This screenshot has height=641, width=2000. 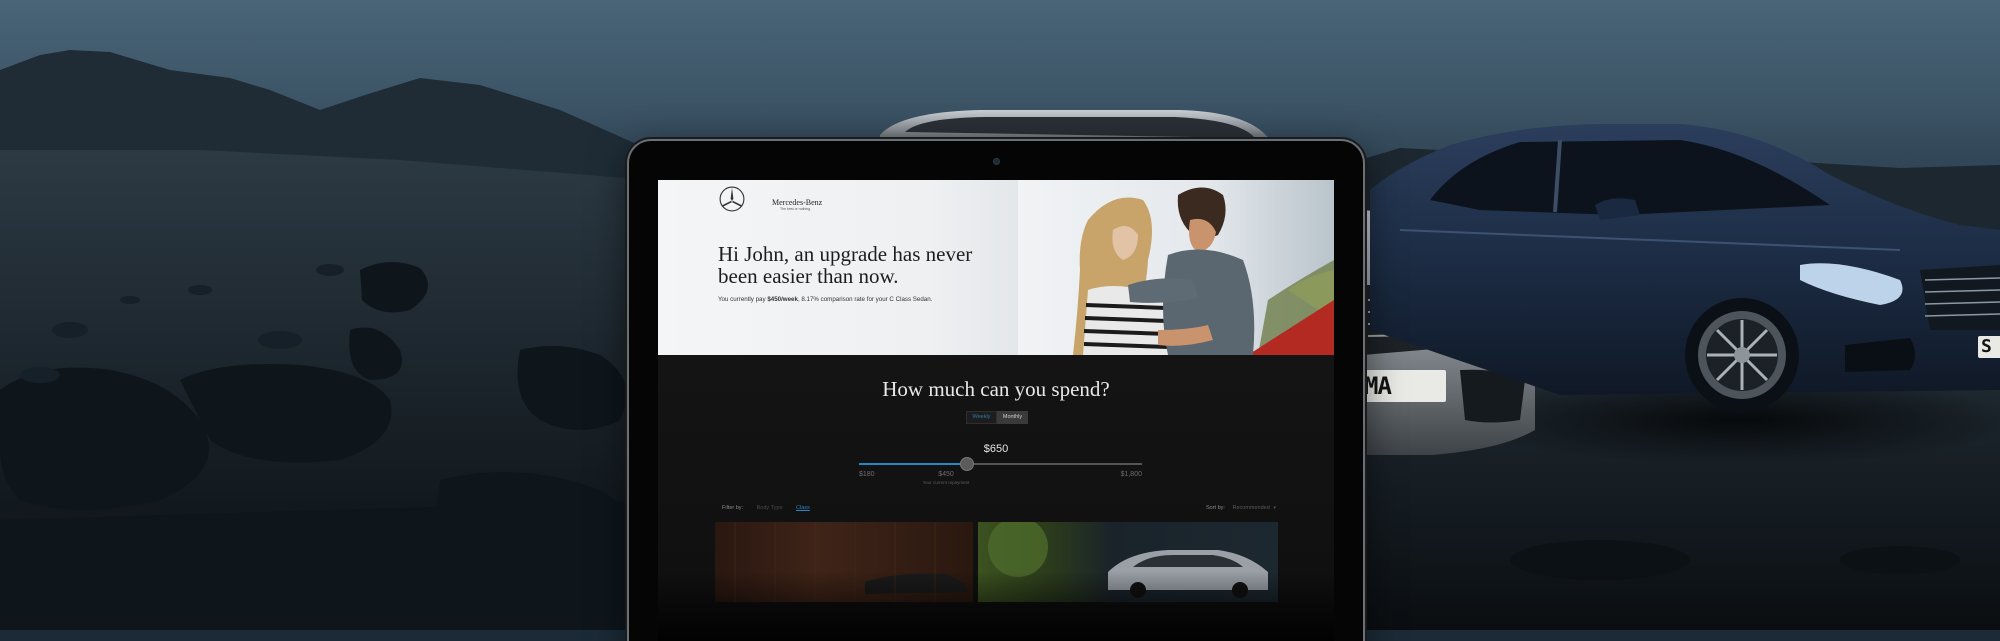 What do you see at coordinates (743, 299) in the screenshot?
I see `subtitle-prefix: You currently pay` at bounding box center [743, 299].